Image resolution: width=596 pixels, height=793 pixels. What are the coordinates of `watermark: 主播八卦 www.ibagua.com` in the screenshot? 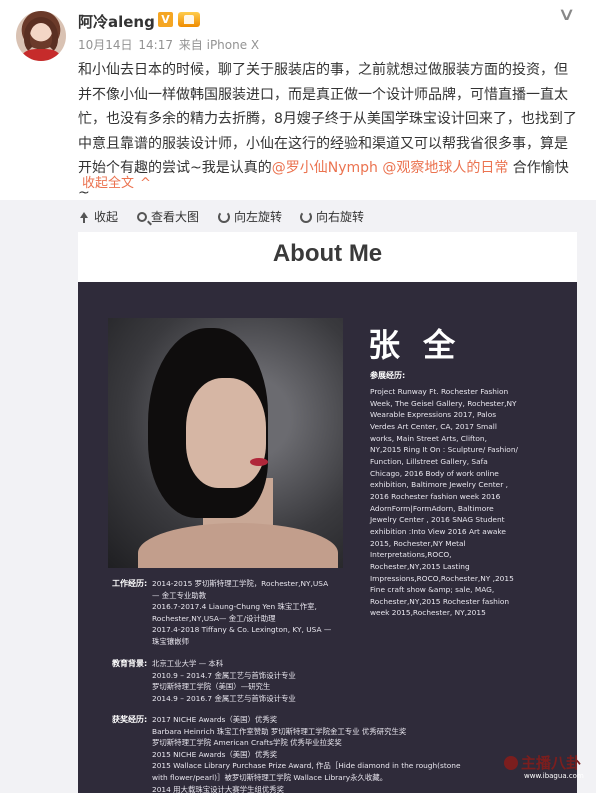 It's located at (544, 766).